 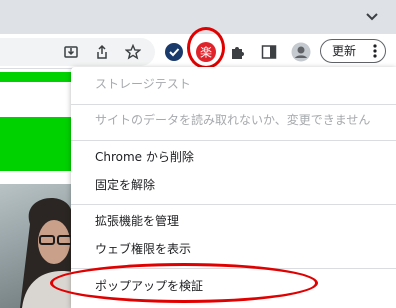 I want to click on menu-item-view-web-permissions: ウェブ権限を表示, so click(x=233, y=249).